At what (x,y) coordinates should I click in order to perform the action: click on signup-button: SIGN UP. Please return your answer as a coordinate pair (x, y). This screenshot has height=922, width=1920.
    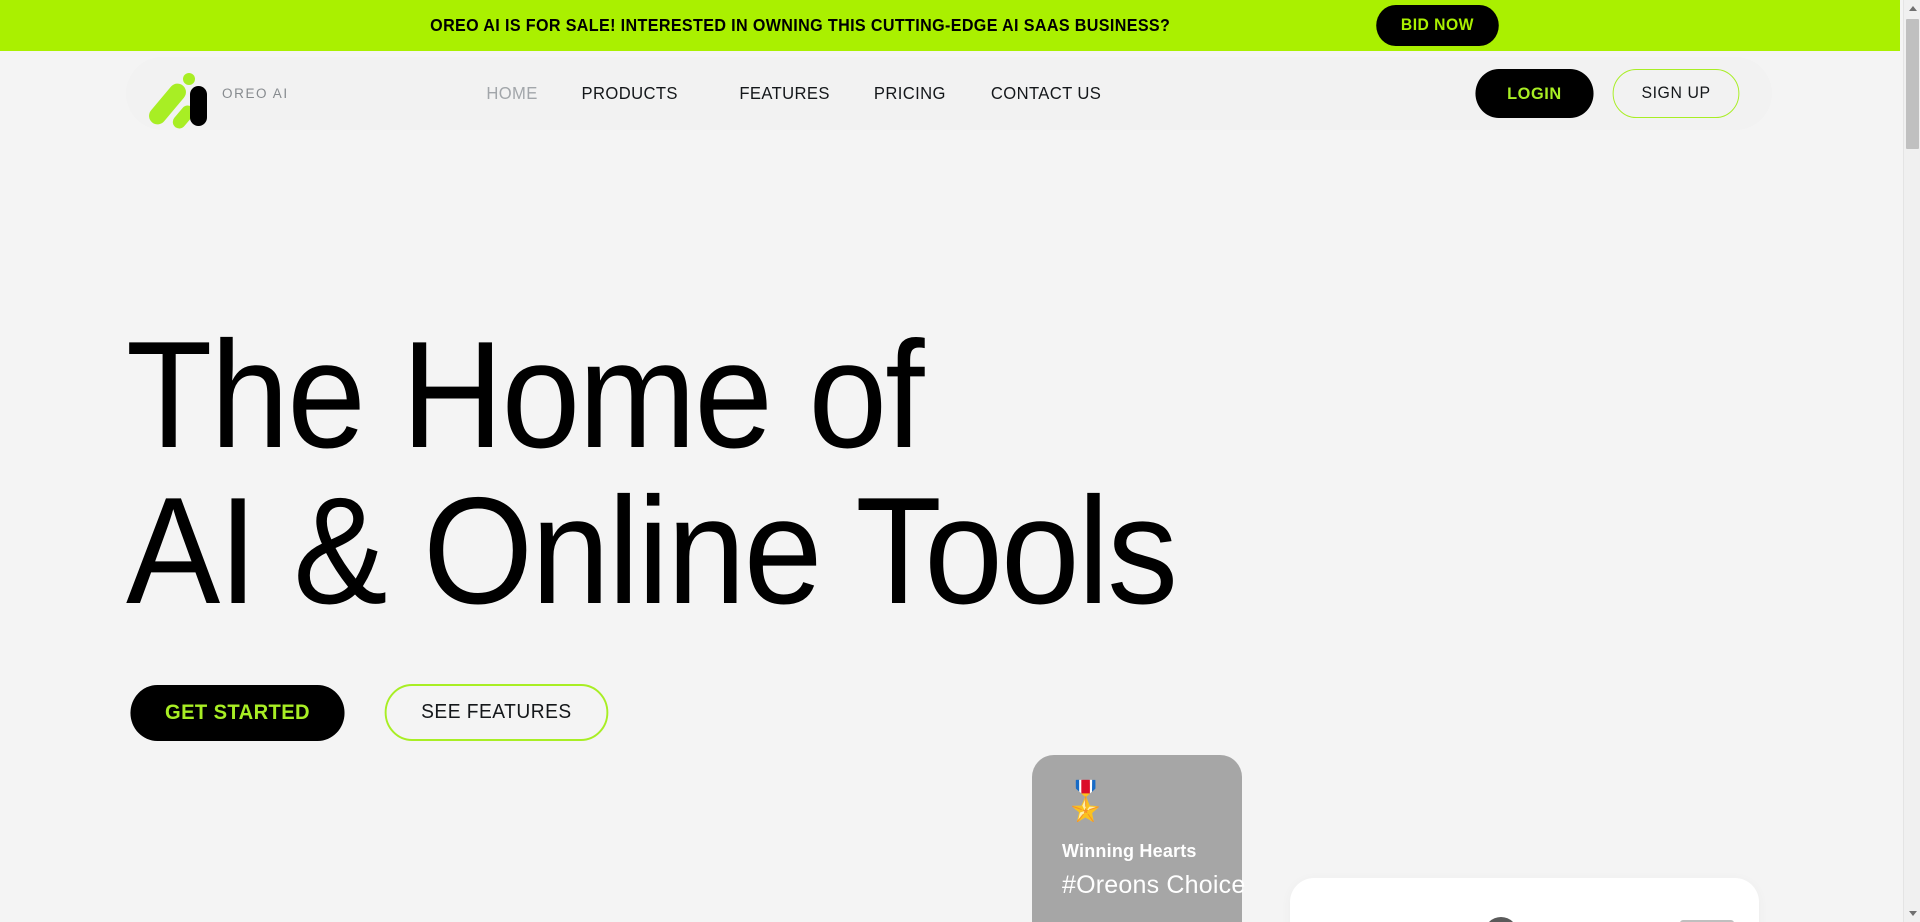
    Looking at the image, I should click on (1676, 93).